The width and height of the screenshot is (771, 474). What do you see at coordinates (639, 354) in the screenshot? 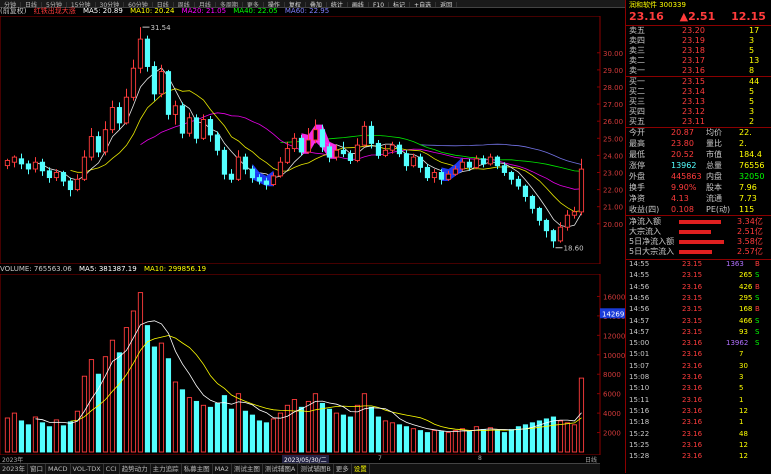
I see `tick-time: 15:01` at bounding box center [639, 354].